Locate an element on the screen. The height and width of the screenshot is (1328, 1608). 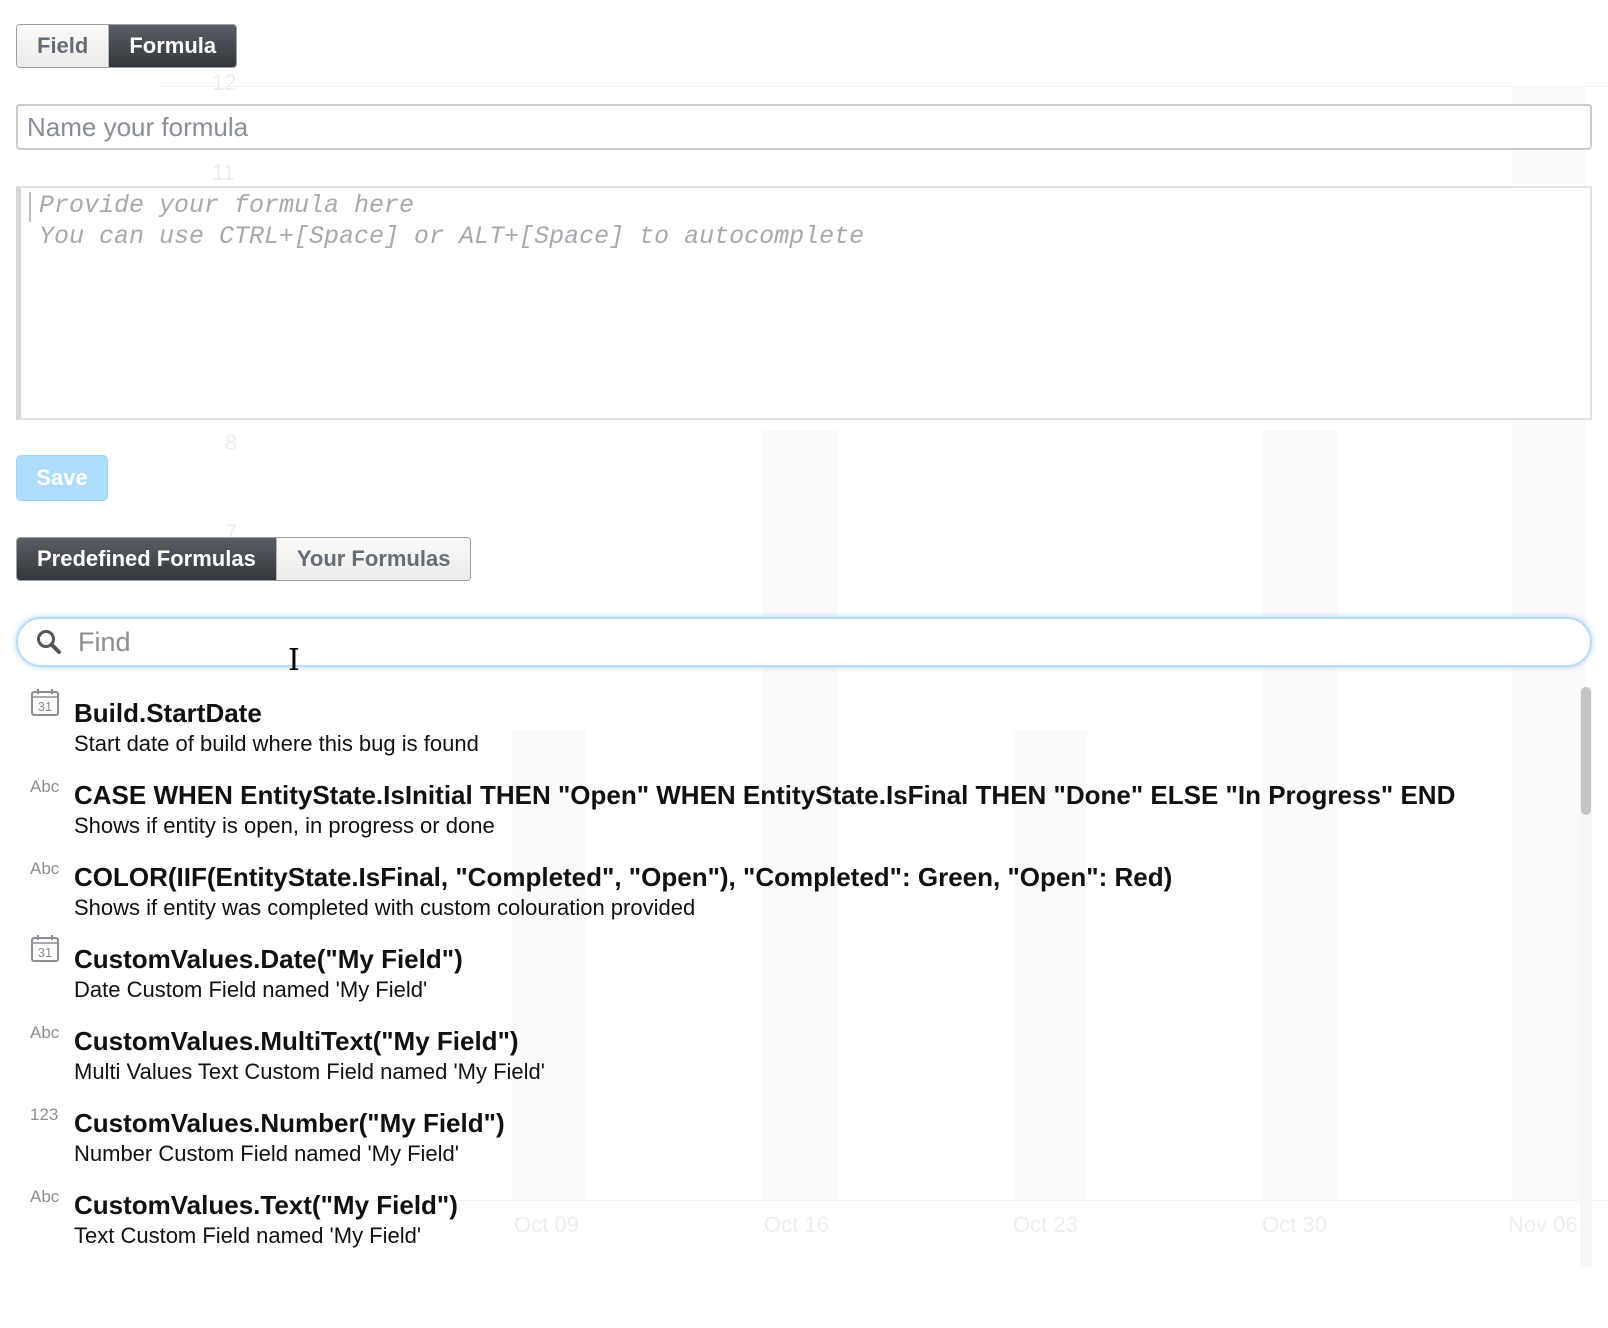
formula-description: Number Custom Field named 'My Field' is located at coordinates (266, 1153).